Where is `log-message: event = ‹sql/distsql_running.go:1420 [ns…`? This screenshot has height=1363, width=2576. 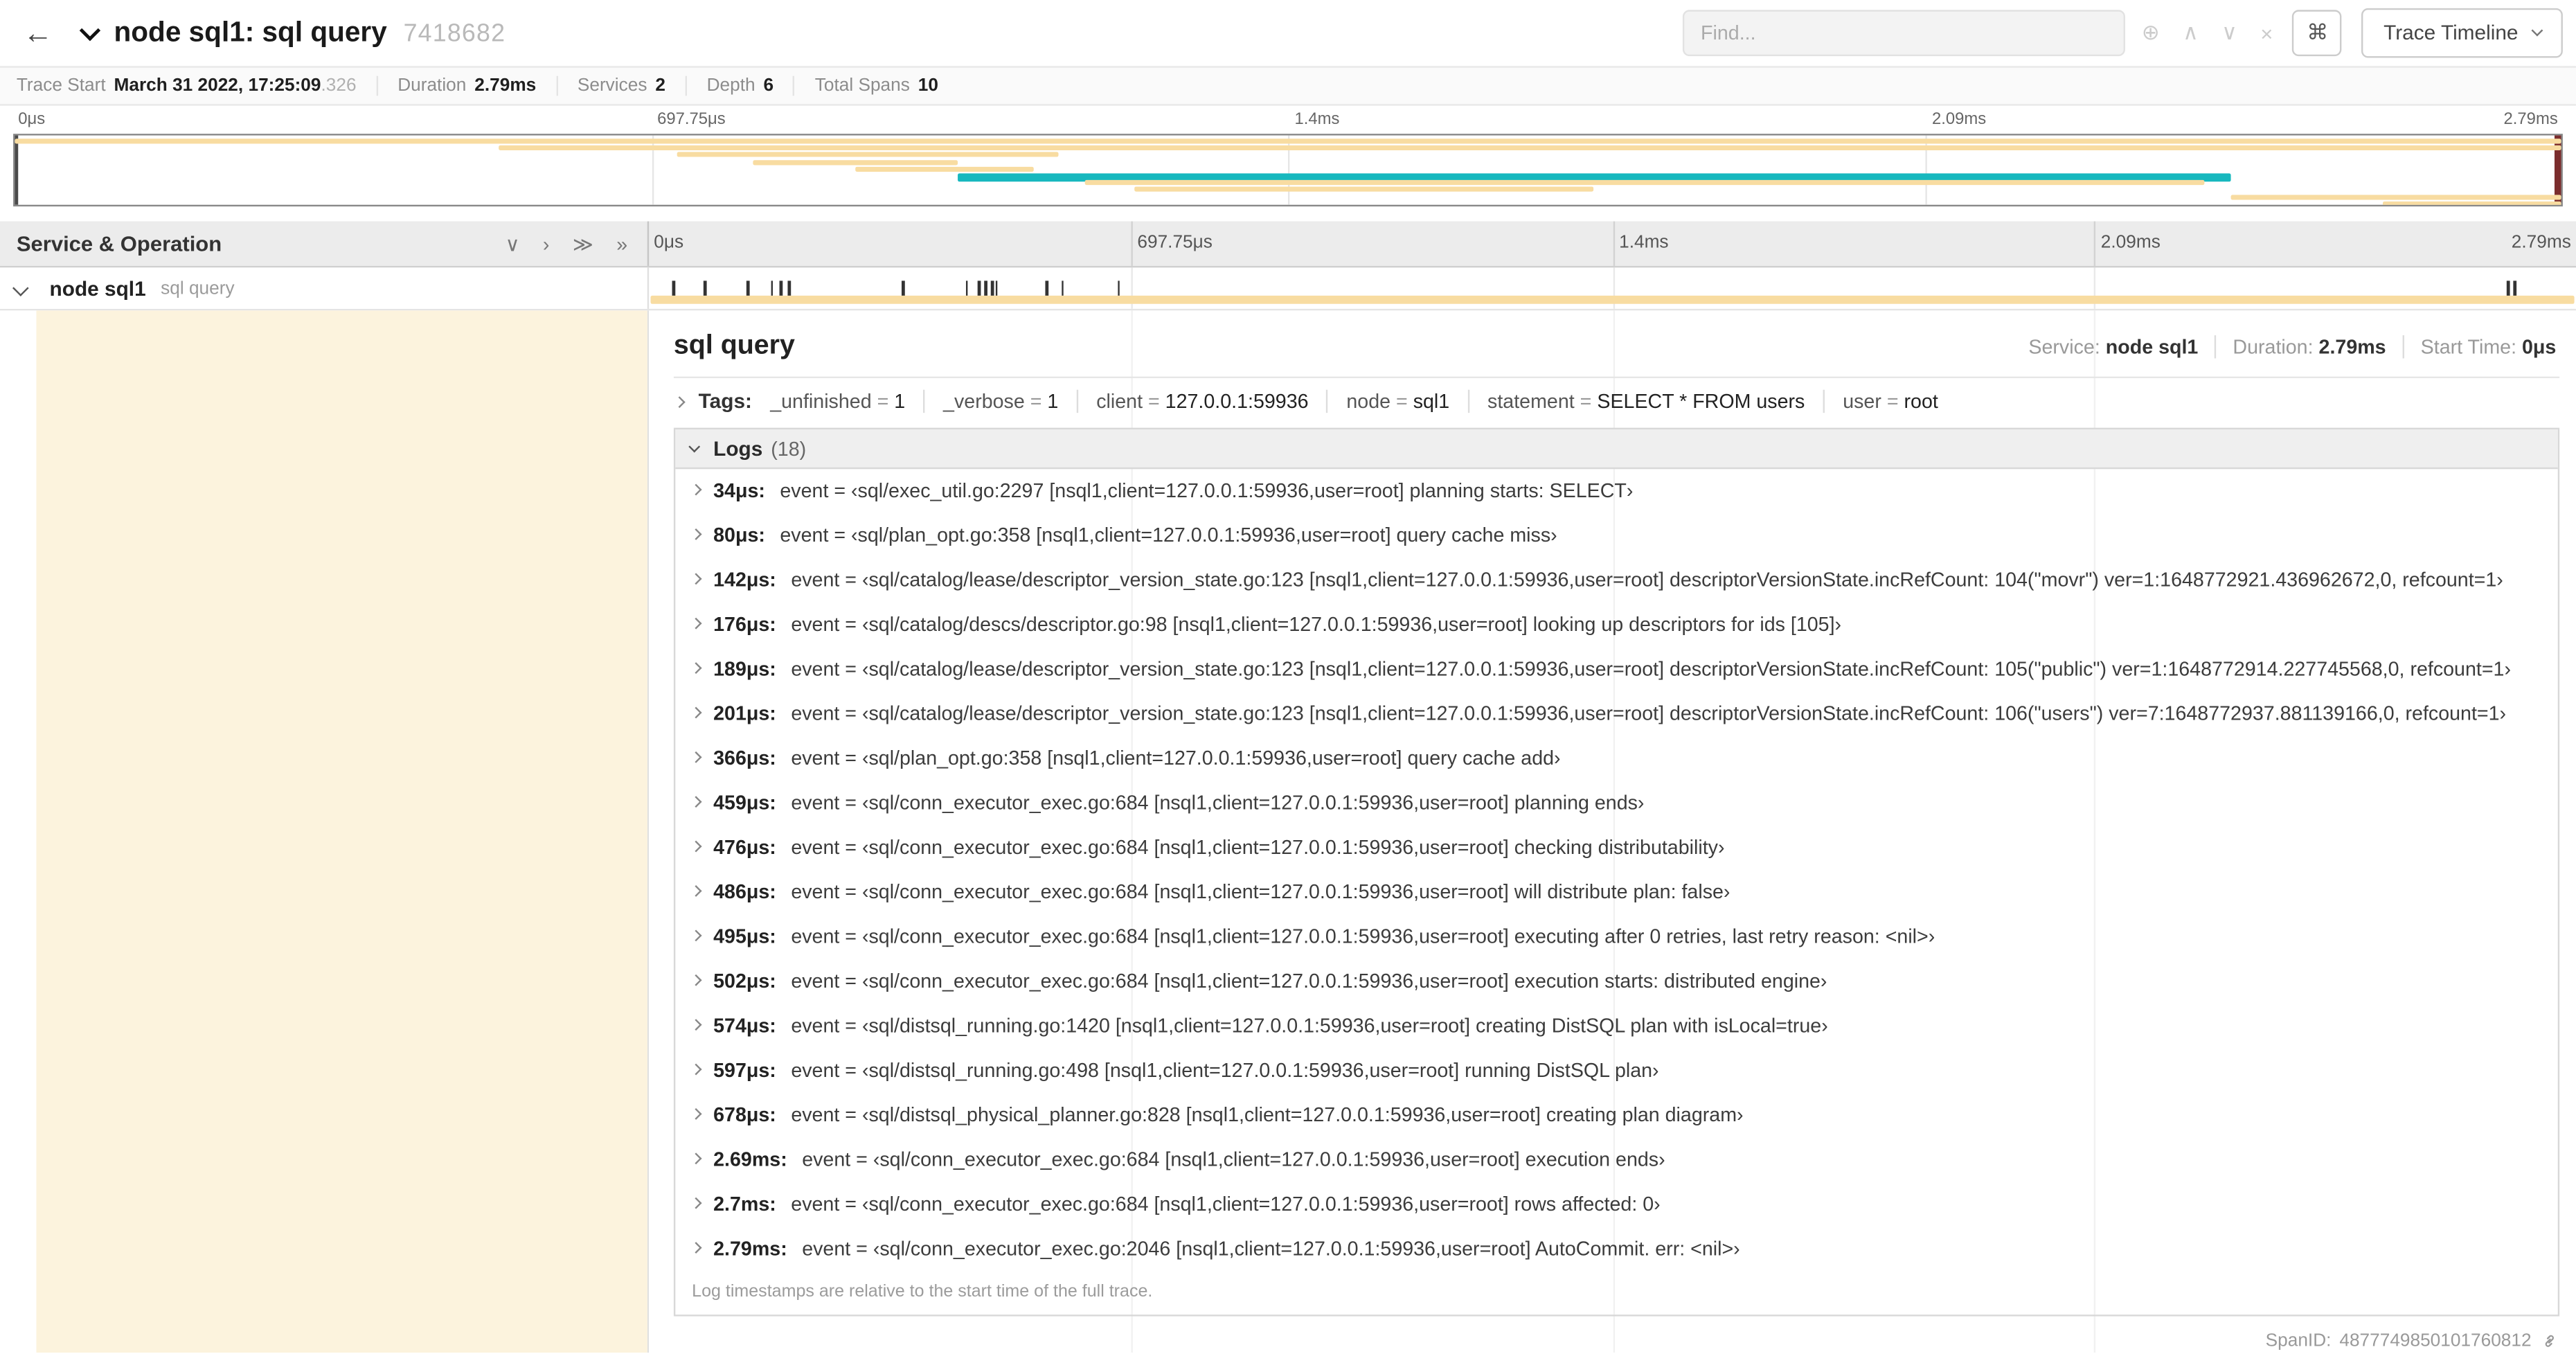
log-message: event = ‹sql/distsql_running.go:1420 [ns… is located at coordinates (1309, 1025).